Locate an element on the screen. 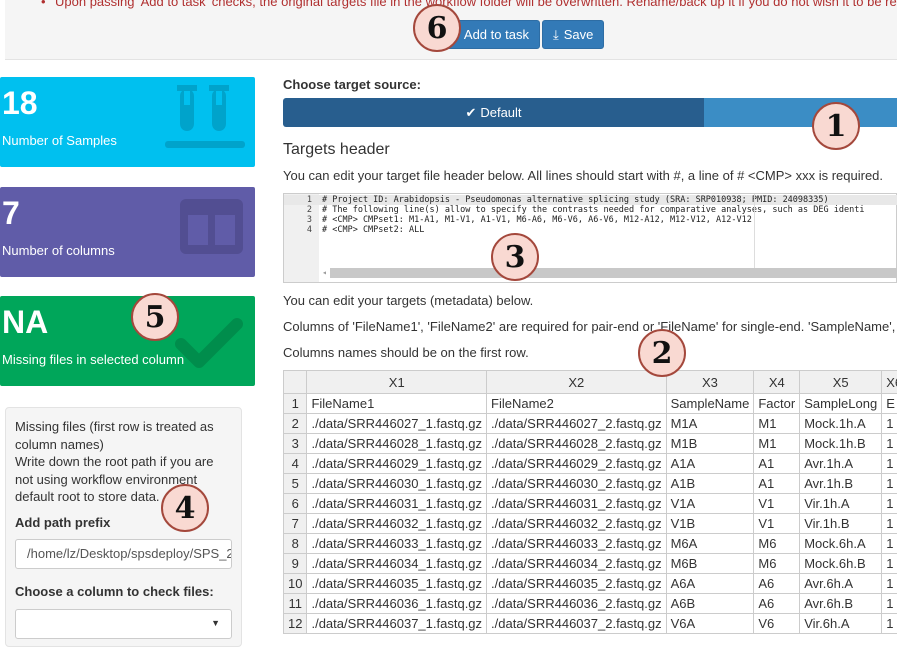  table-cell: ./data/SRR446035_1.fastq.gz is located at coordinates (397, 584).